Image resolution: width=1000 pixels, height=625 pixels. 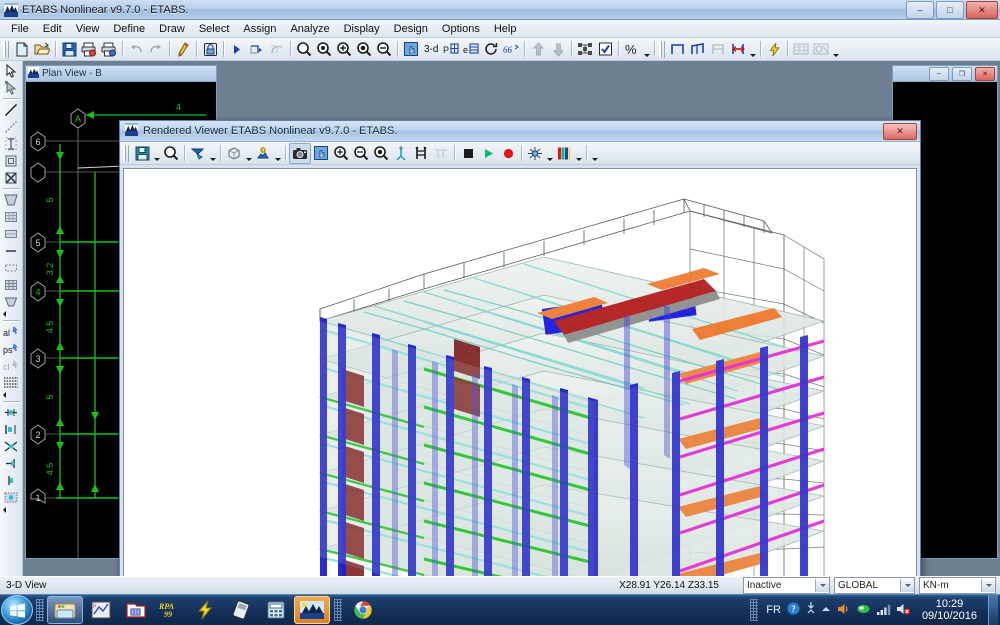 What do you see at coordinates (324, 49) in the screenshot?
I see `zoom-previous-icon` at bounding box center [324, 49].